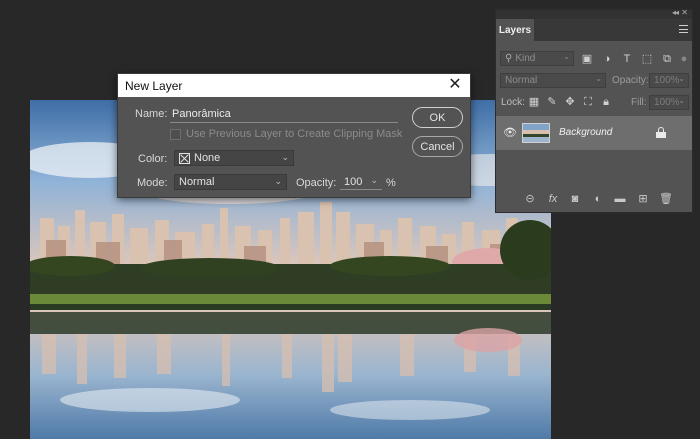  I want to click on layer-name: Background, so click(585, 132).